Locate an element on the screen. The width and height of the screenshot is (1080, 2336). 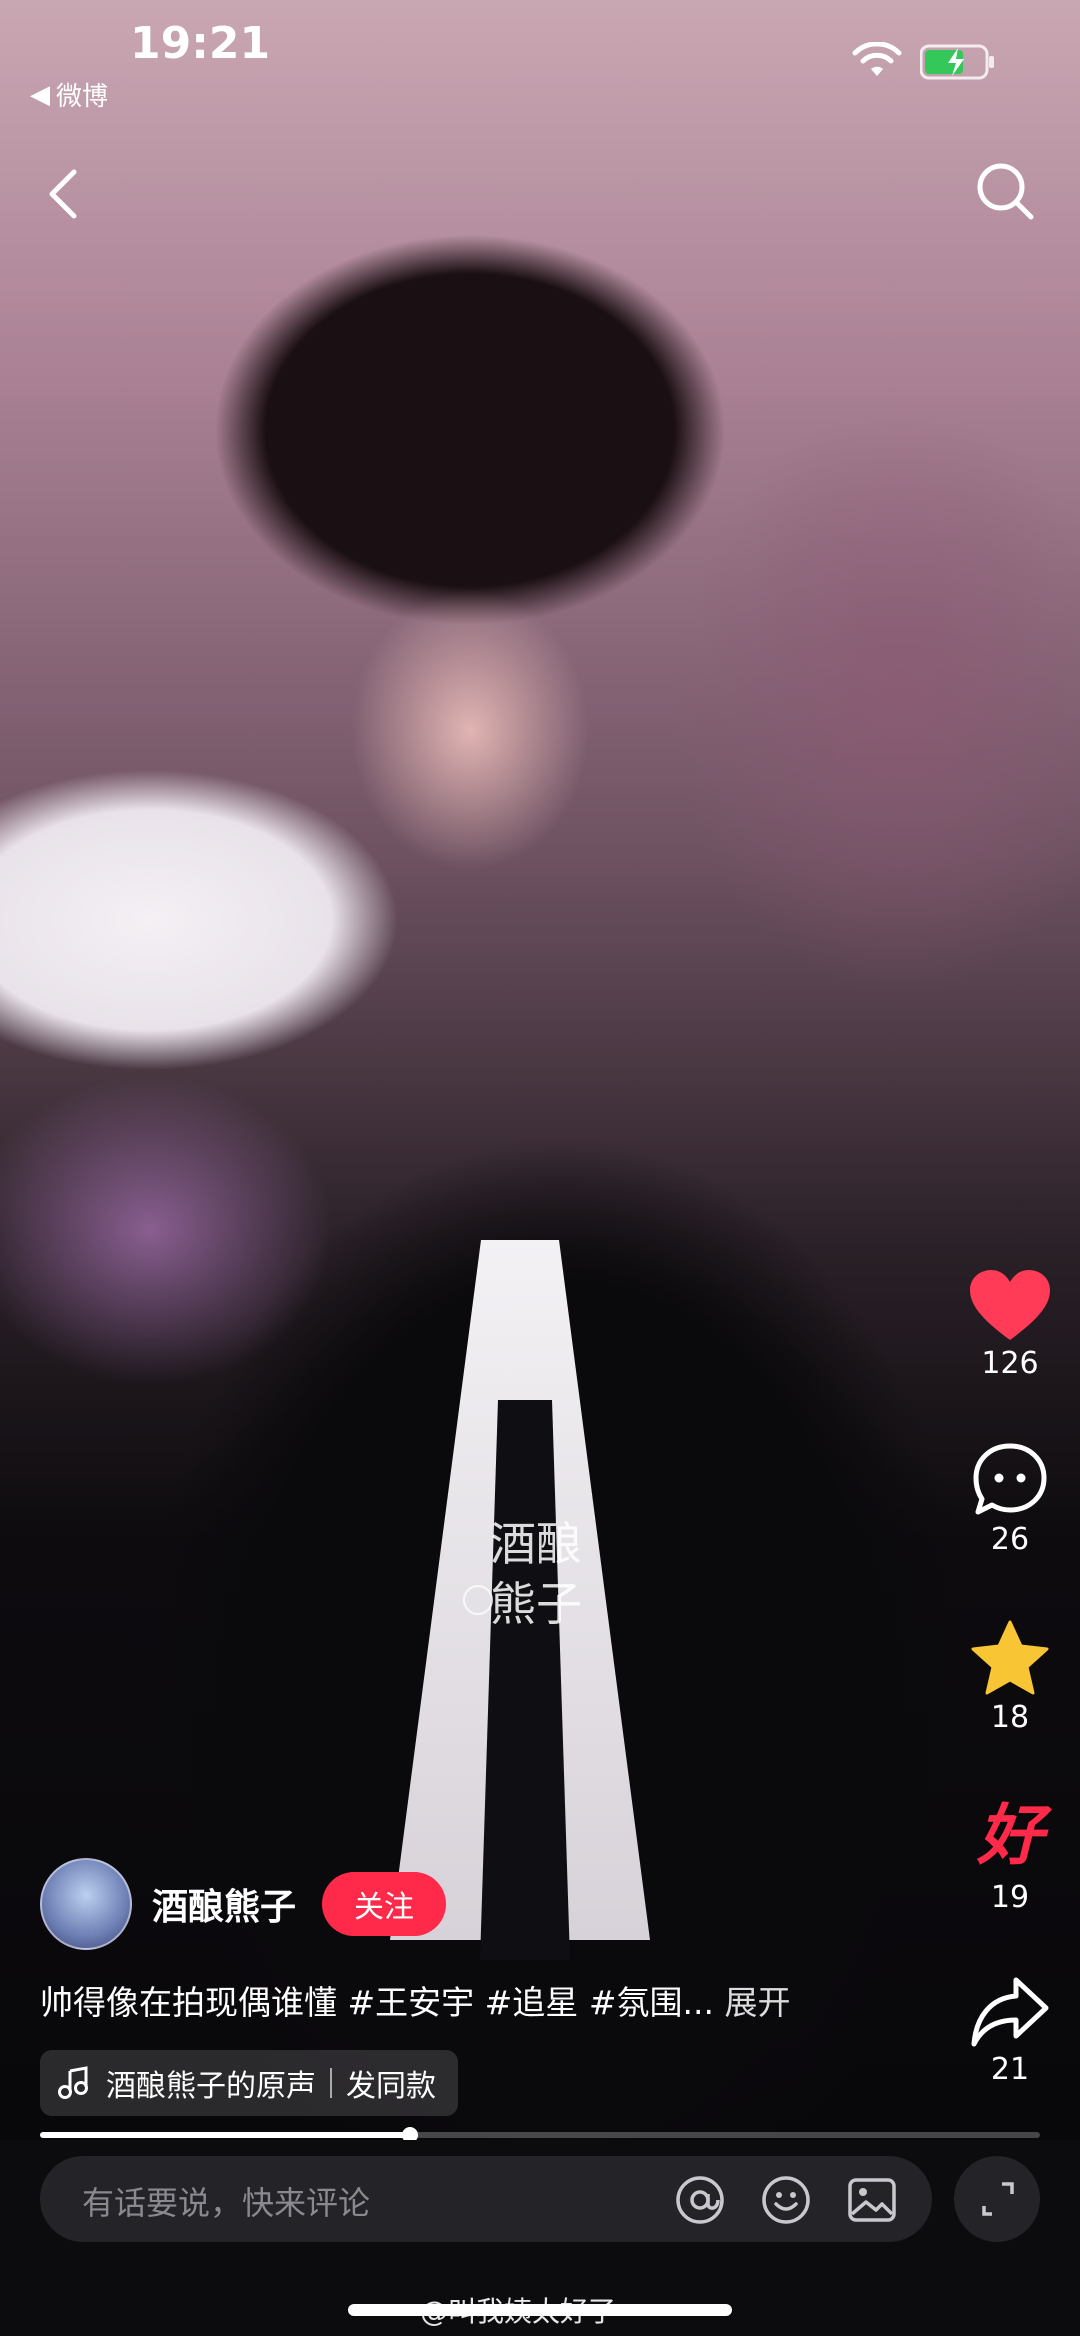
video-watermark: 酒酿 熊子 is located at coordinates (522, 1574).